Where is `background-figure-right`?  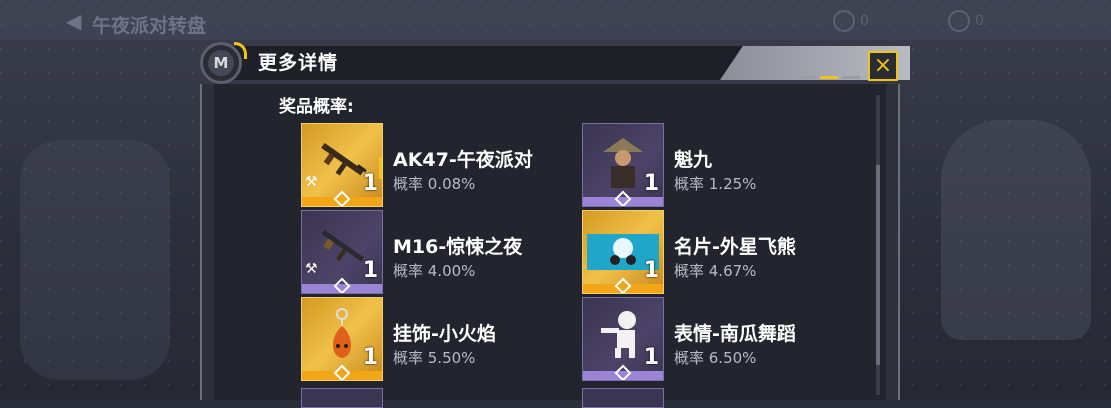 background-figure-right is located at coordinates (1016, 230).